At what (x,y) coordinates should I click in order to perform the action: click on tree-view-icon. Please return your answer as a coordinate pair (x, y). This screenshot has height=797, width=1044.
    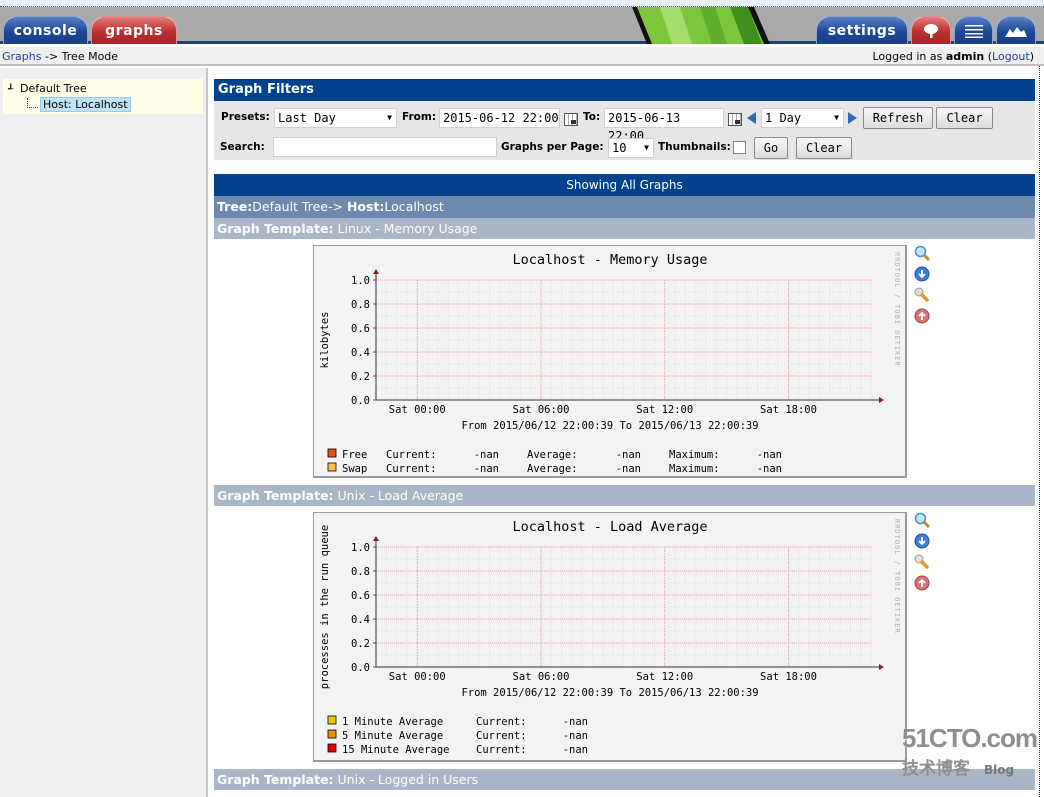
    Looking at the image, I should click on (931, 34).